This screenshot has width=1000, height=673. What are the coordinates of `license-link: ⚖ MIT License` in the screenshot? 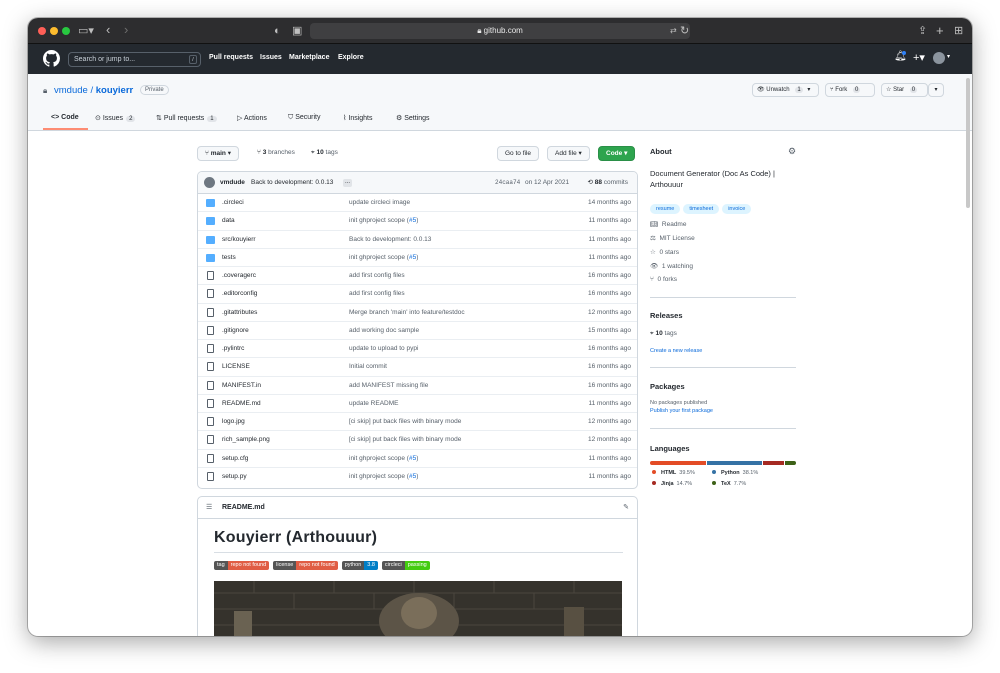 It's located at (672, 238).